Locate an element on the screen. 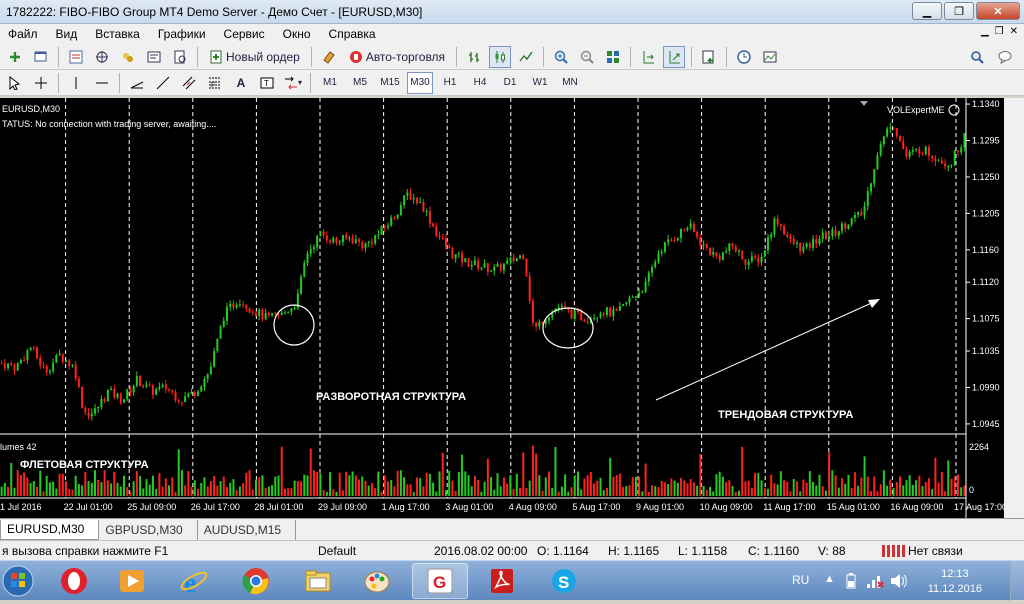 The width and height of the screenshot is (1024, 604). mdi-close-icon: ✕ is located at coordinates (1014, 31).